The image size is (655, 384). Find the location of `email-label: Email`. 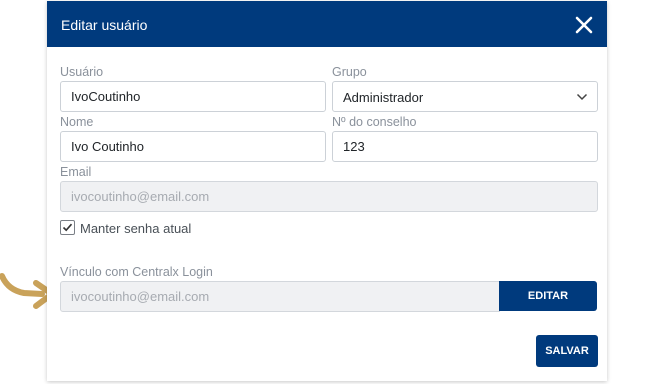

email-label: Email is located at coordinates (76, 172).